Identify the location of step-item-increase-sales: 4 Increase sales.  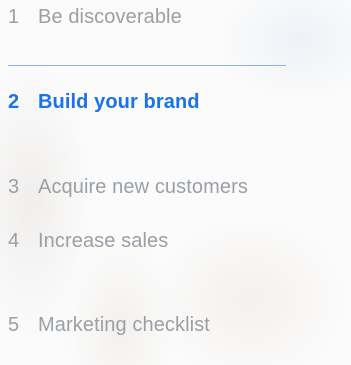
(88, 241).